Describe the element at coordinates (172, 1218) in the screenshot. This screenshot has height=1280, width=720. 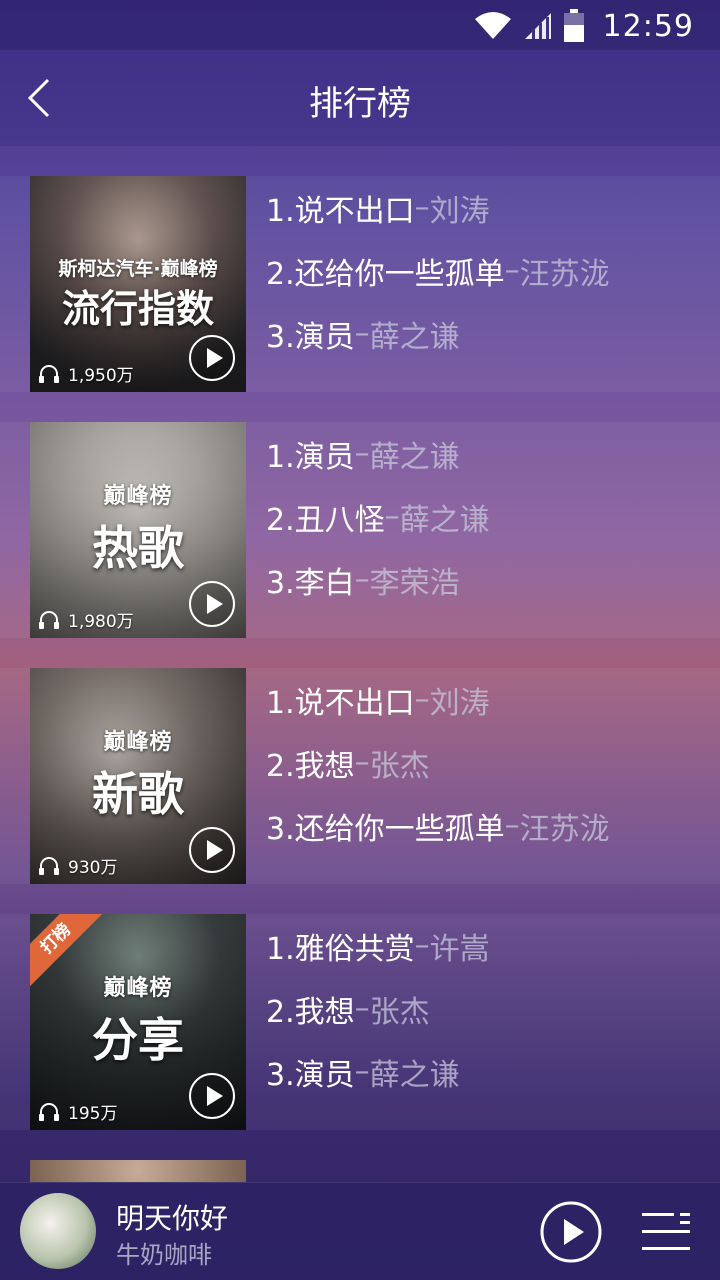
I see `now-playing-title: 明天你好` at that location.